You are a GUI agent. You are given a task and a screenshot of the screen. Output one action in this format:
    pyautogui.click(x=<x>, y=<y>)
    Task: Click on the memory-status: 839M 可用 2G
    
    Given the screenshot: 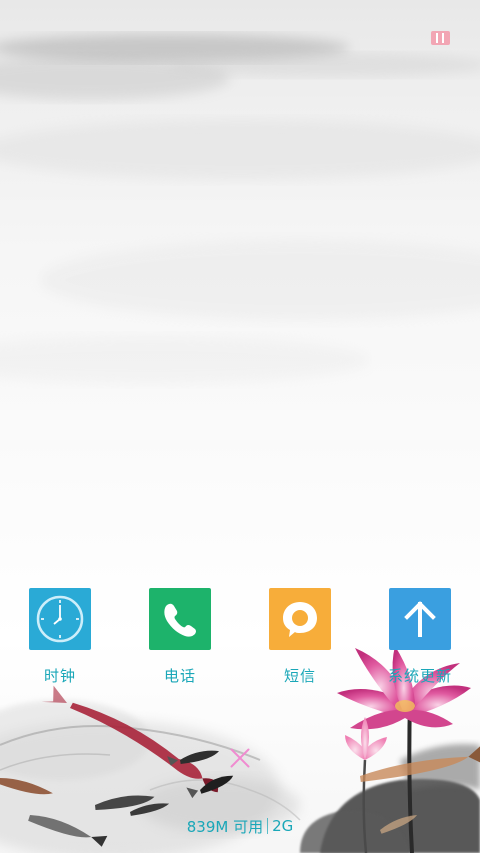 What is the action you would take?
    pyautogui.click(x=240, y=826)
    